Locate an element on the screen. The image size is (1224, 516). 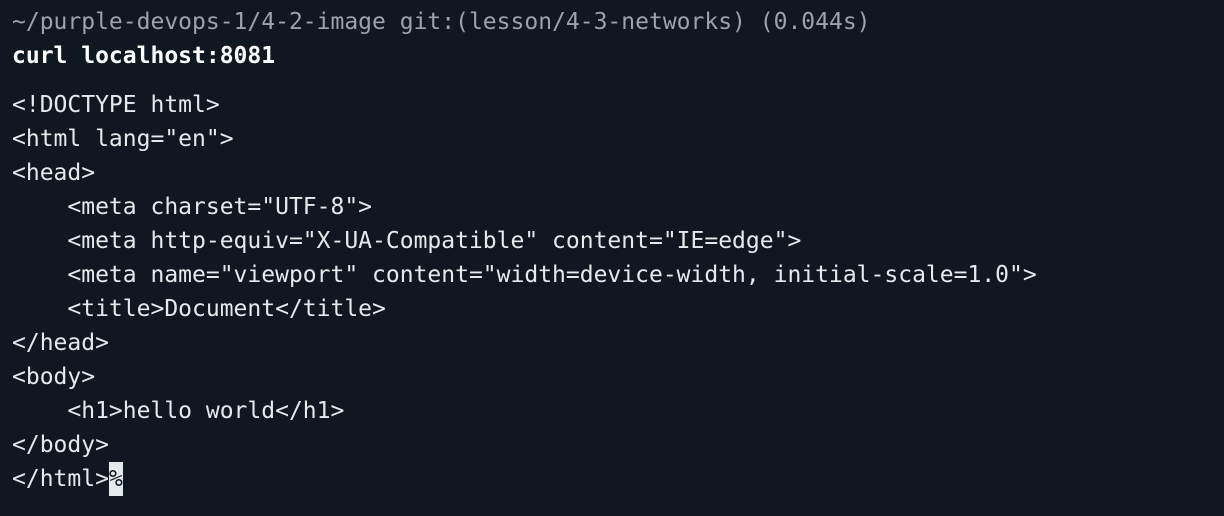
command-line: curl localhost:8081 is located at coordinates (144, 56).